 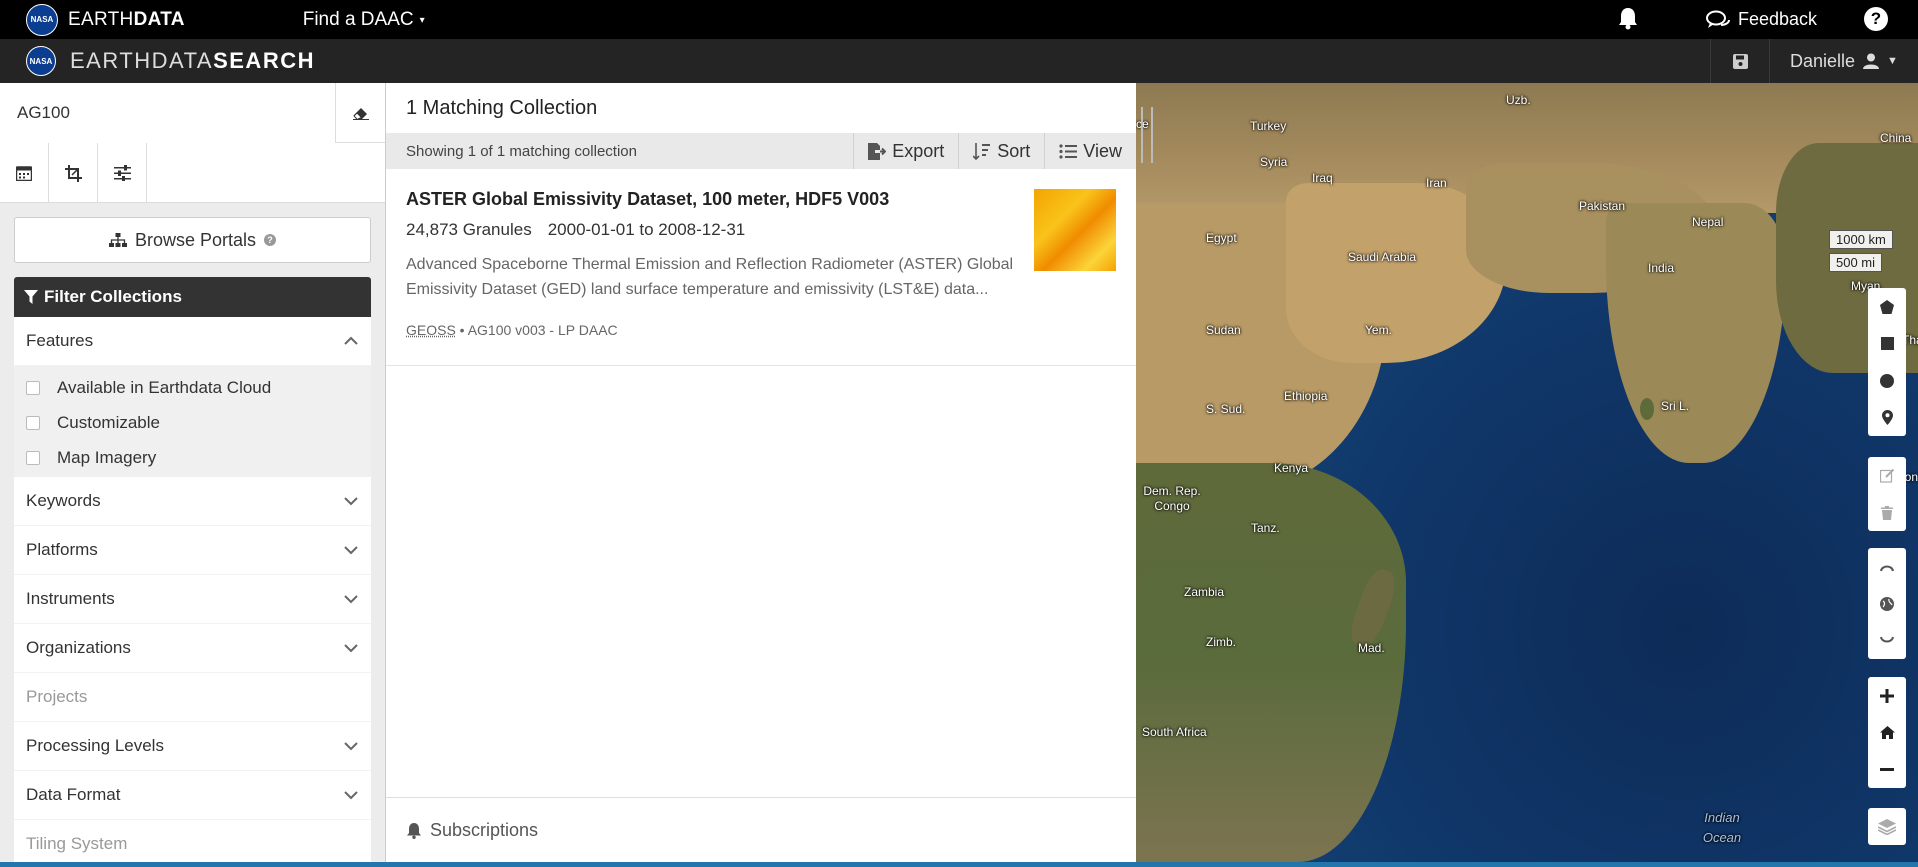 I want to click on map-label: Zimb., so click(x=1221, y=642).